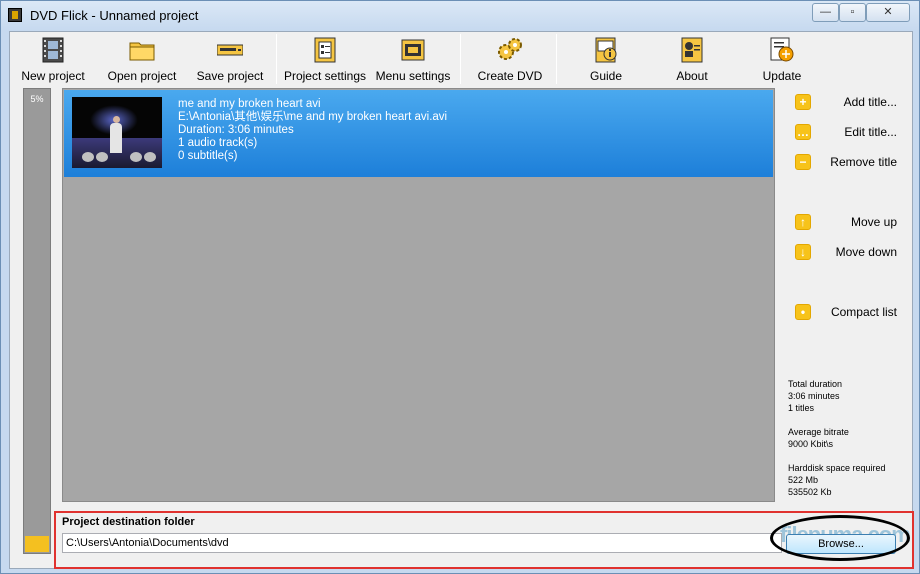  What do you see at coordinates (815, 384) in the screenshot?
I see `total-duration-label: Total duration` at bounding box center [815, 384].